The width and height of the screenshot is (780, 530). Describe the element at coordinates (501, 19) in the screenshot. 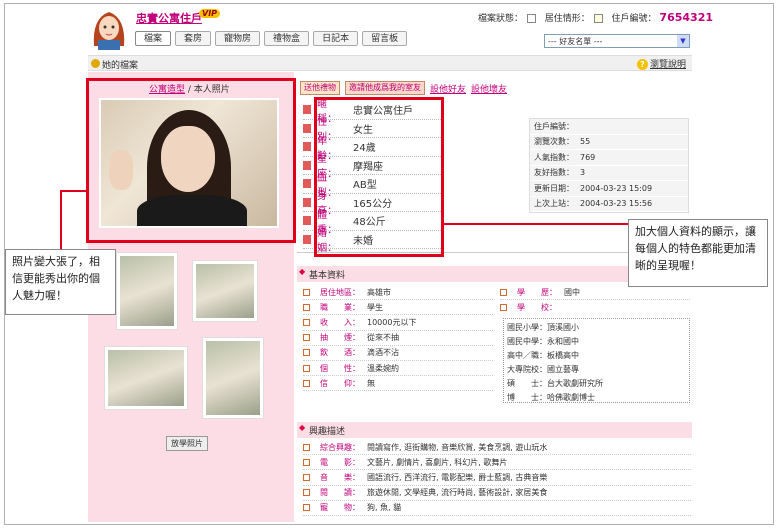

I see `status-label: 檔案狀態：` at that location.